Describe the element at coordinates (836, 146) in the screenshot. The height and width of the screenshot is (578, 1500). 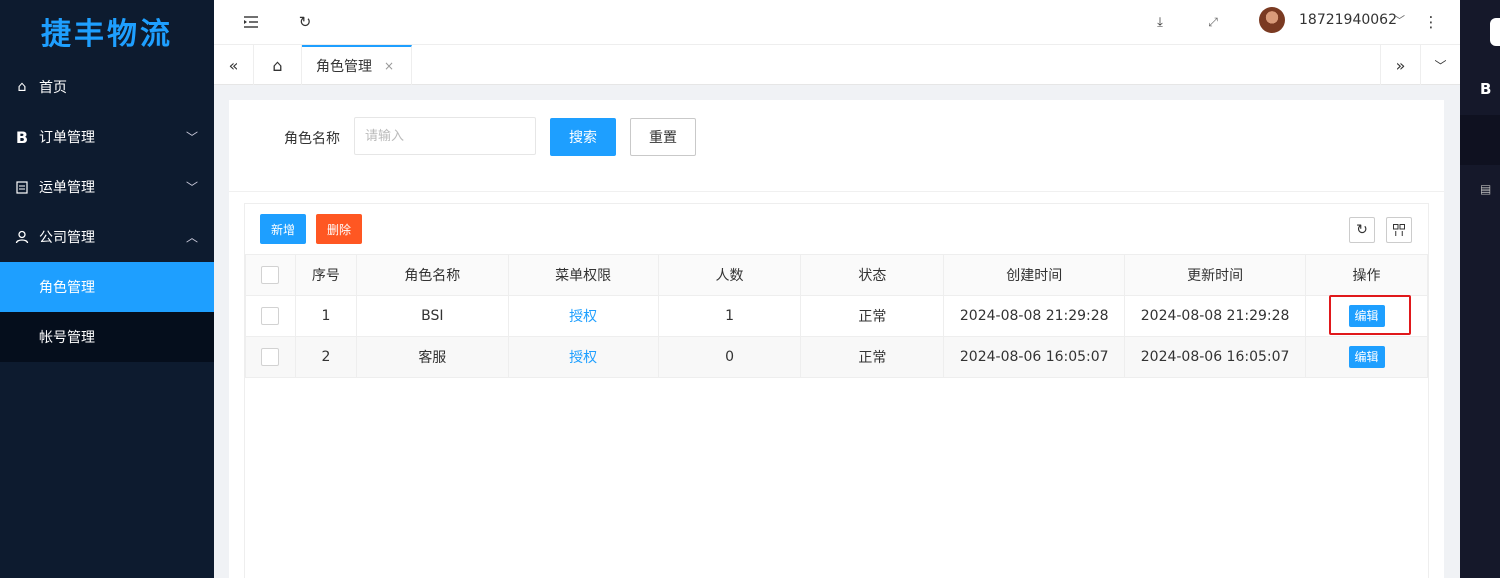
I see `search-form: 角色名称 搜索 重置` at that location.